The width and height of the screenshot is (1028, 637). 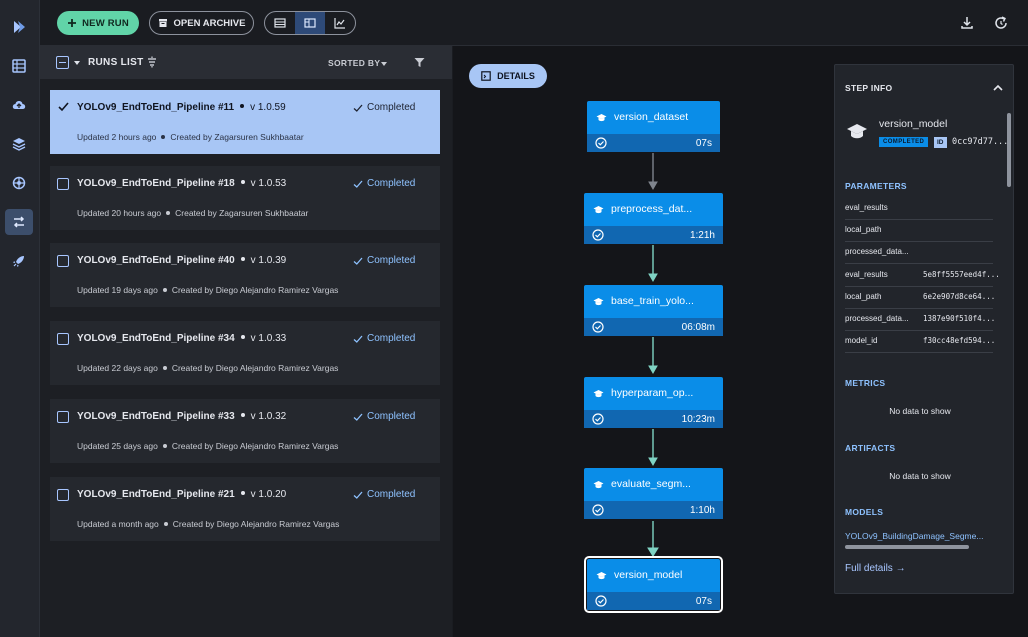 What do you see at coordinates (209, 23) in the screenshot?
I see `open-archive-label: OPEN ARCHIVE` at bounding box center [209, 23].